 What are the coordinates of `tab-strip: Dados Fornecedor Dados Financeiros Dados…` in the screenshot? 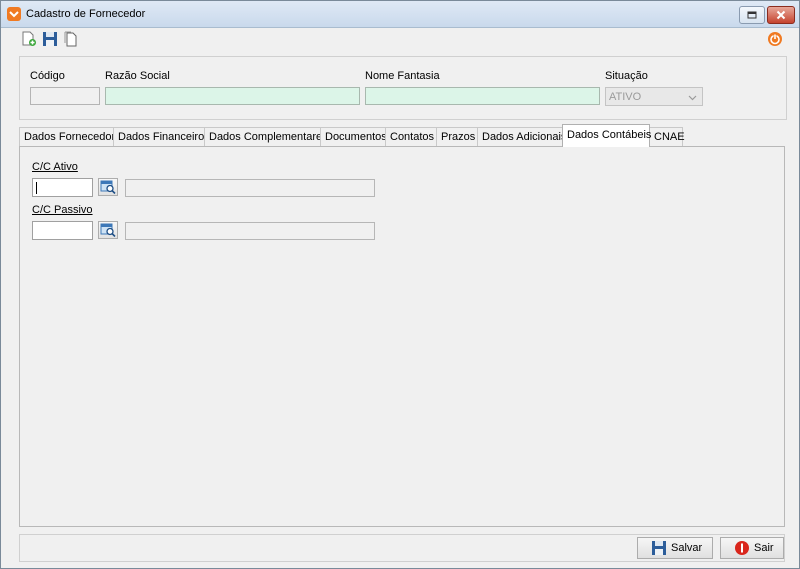 It's located at (402, 135).